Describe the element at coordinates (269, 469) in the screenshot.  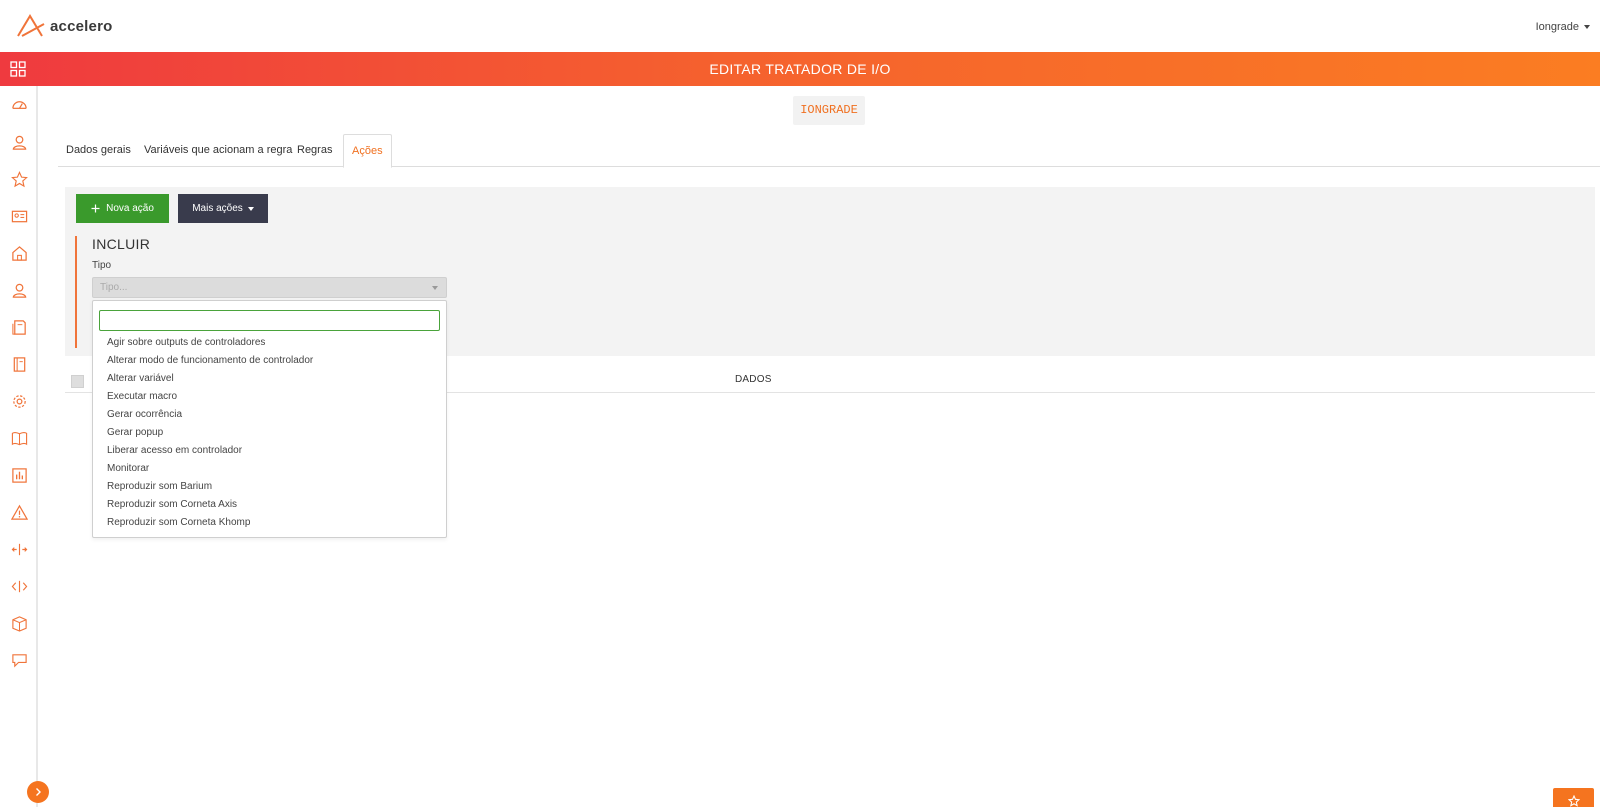
I see `type-option: Monitorar` at that location.